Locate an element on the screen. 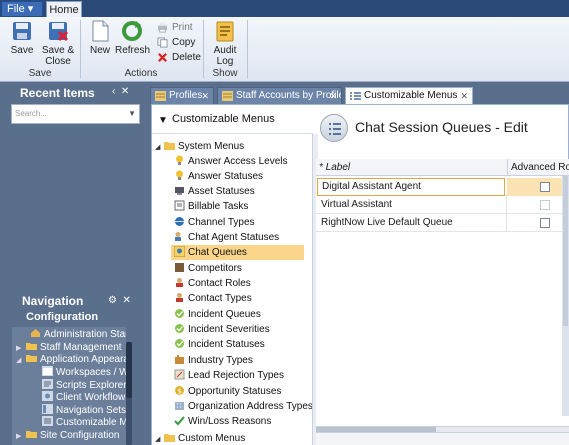  collapse-icon: ‹ is located at coordinates (113, 91).